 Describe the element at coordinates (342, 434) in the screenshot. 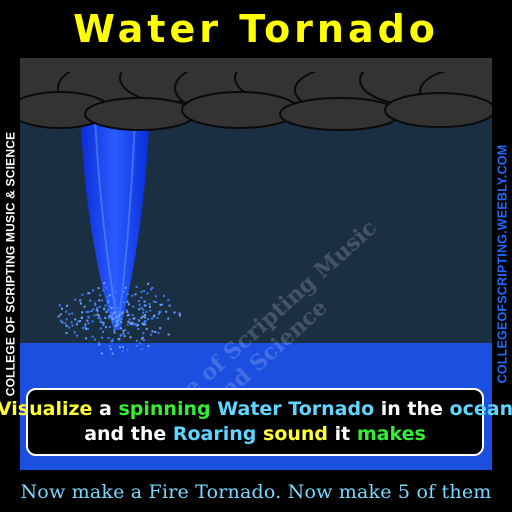

I see `caption-line2-segment: it` at that location.